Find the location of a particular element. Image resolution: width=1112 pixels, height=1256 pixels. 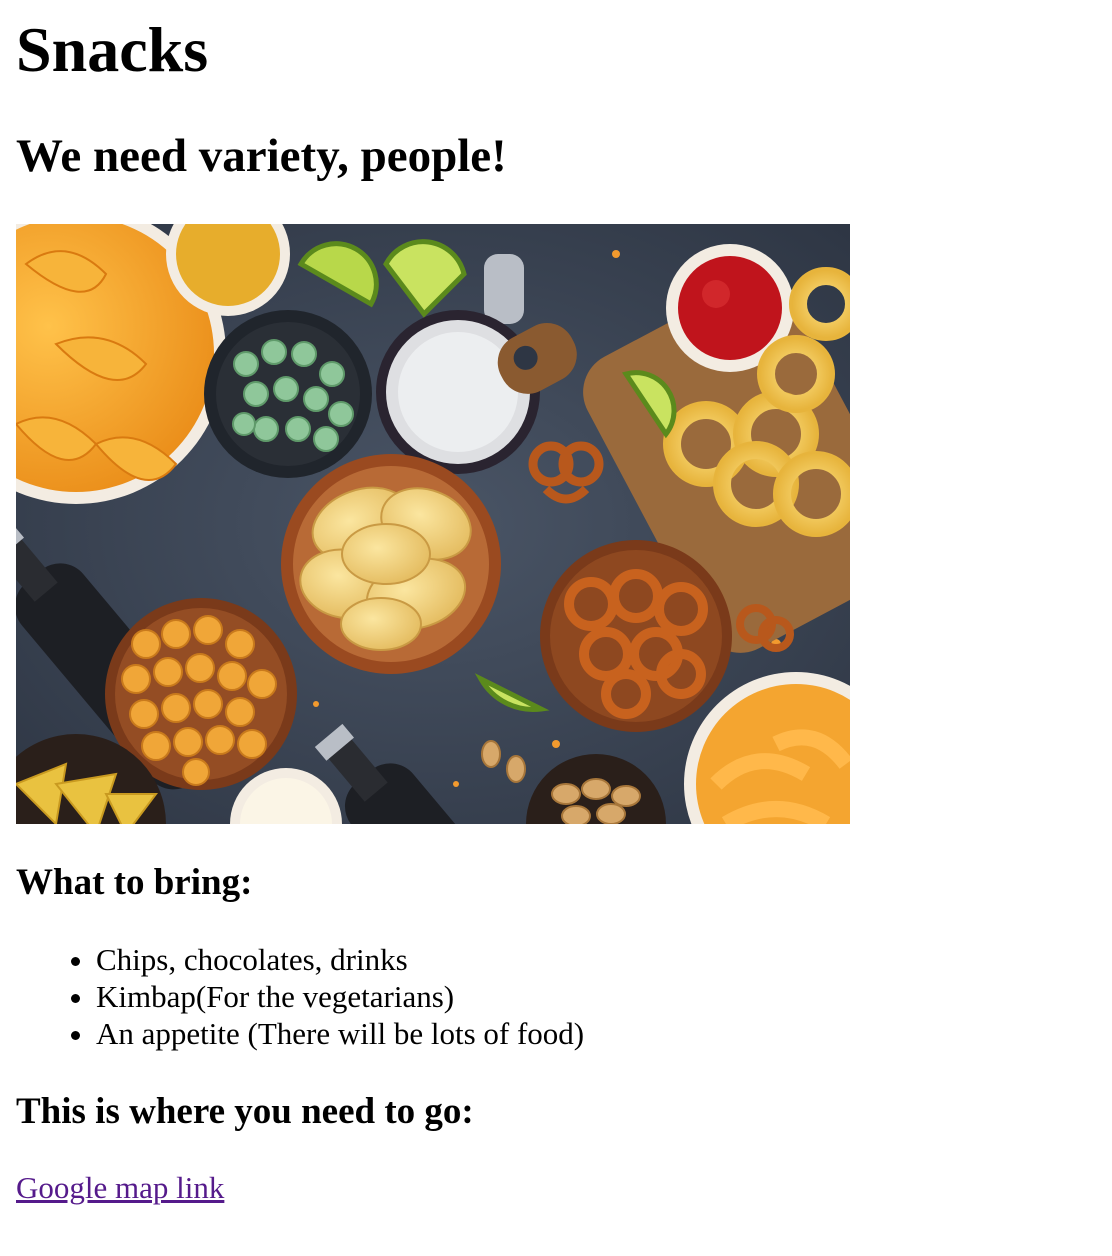

page-subtitle: We need variety, people! is located at coordinates (261, 156).